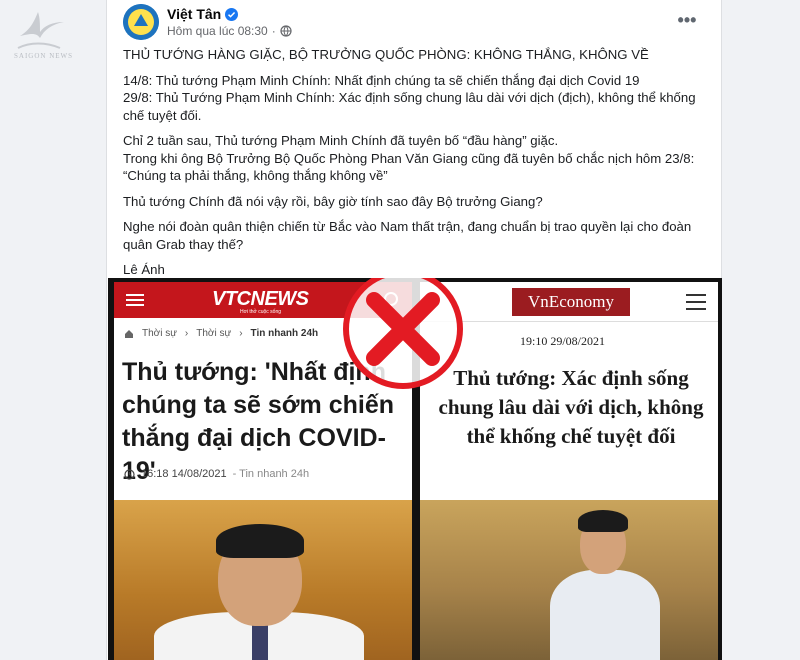  Describe the element at coordinates (261, 312) in the screenshot. I see `vtc-tagline: Hơi thở cuộc sống` at that location.